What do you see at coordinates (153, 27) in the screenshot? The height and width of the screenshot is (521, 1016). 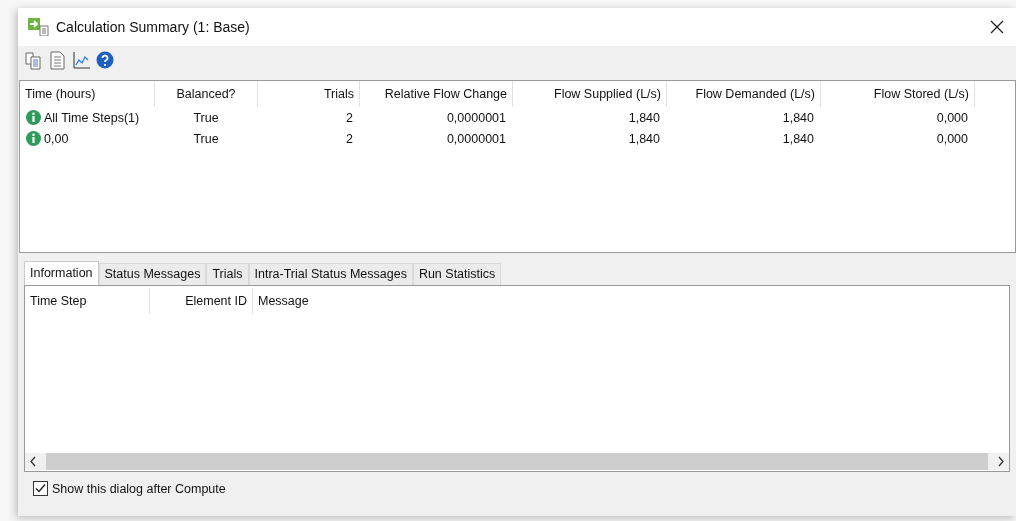 I see `window-title: Calculation Summary (1: Base)` at bounding box center [153, 27].